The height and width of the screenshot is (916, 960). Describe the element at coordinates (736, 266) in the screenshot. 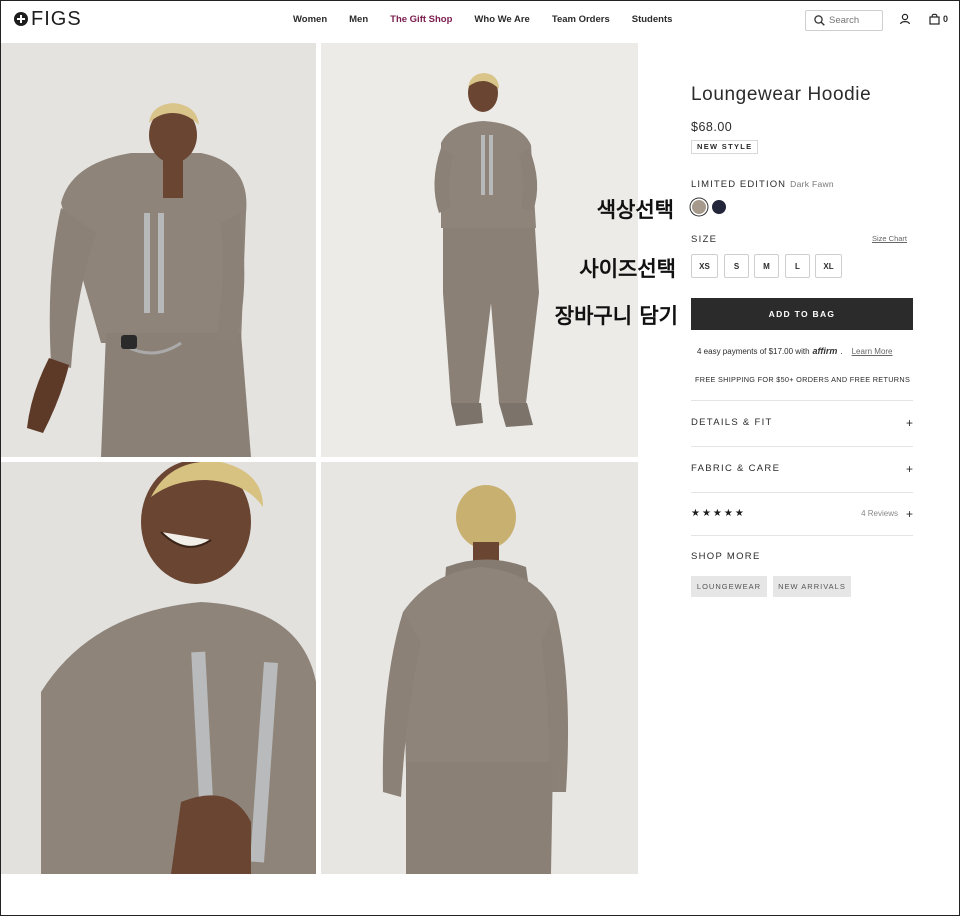

I see `size-s-button: S` at that location.